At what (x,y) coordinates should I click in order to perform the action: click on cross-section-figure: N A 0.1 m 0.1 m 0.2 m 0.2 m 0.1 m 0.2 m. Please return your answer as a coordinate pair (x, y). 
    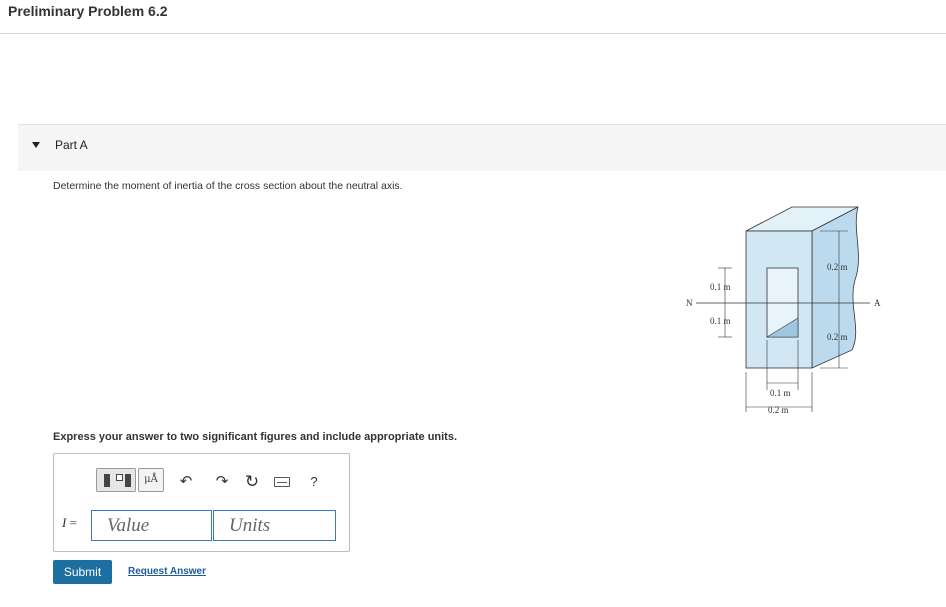
    Looking at the image, I should click on (809, 310).